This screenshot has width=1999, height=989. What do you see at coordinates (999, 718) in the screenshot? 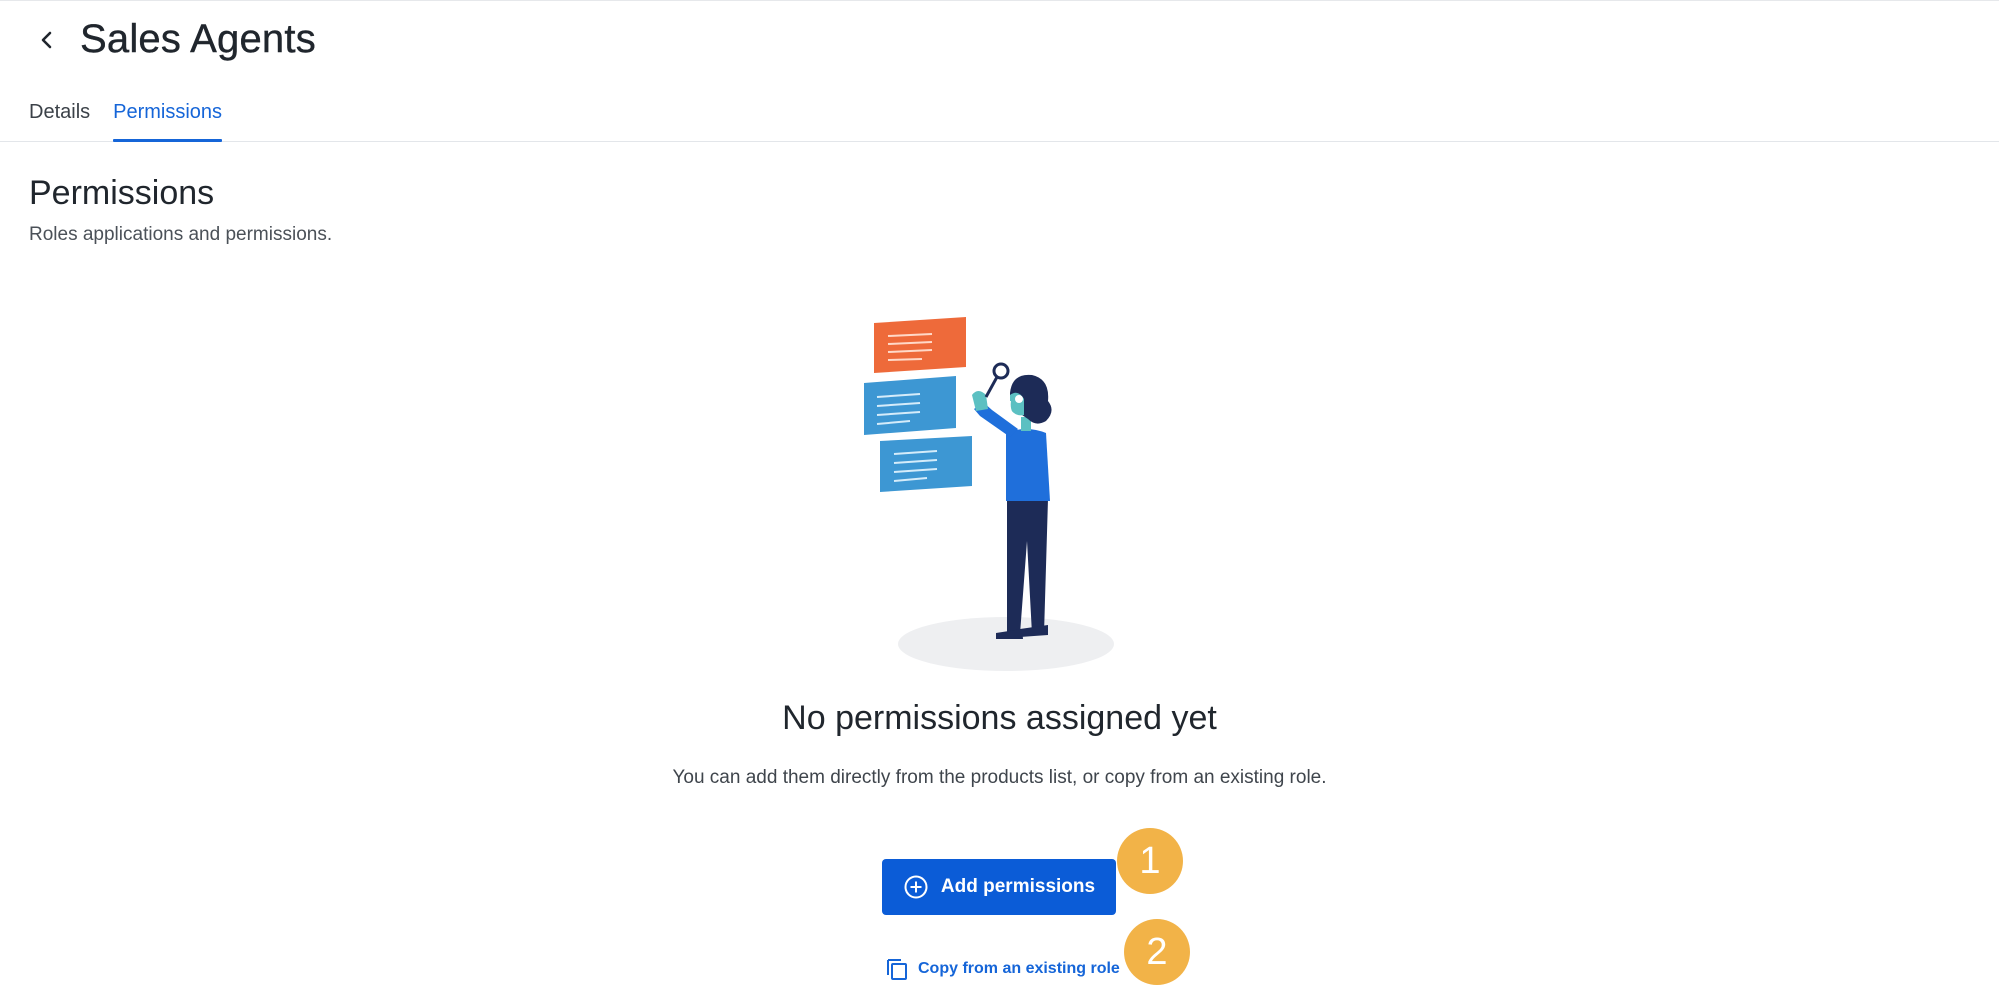
I see `empty-state-title: No permissions assigned yet` at bounding box center [999, 718].